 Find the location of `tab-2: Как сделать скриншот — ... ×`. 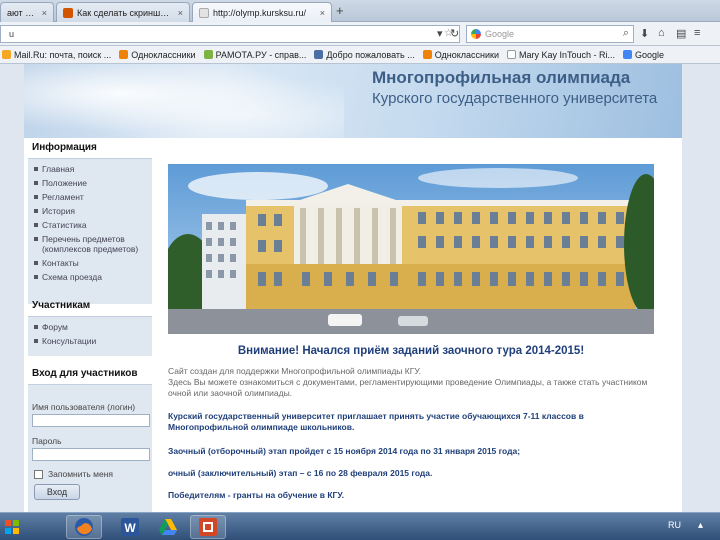

tab-2: Как сделать скриншот — ... × is located at coordinates (123, 12).